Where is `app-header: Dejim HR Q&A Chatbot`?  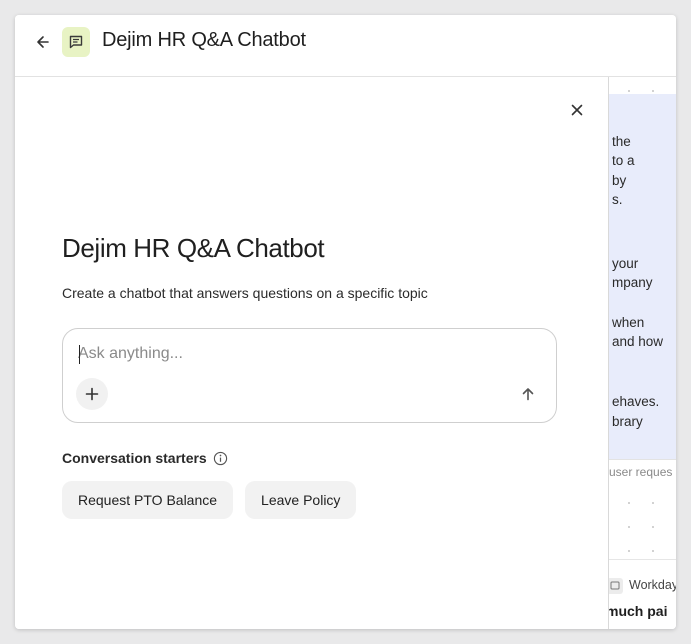 app-header: Dejim HR Q&A Chatbot is located at coordinates (345, 46).